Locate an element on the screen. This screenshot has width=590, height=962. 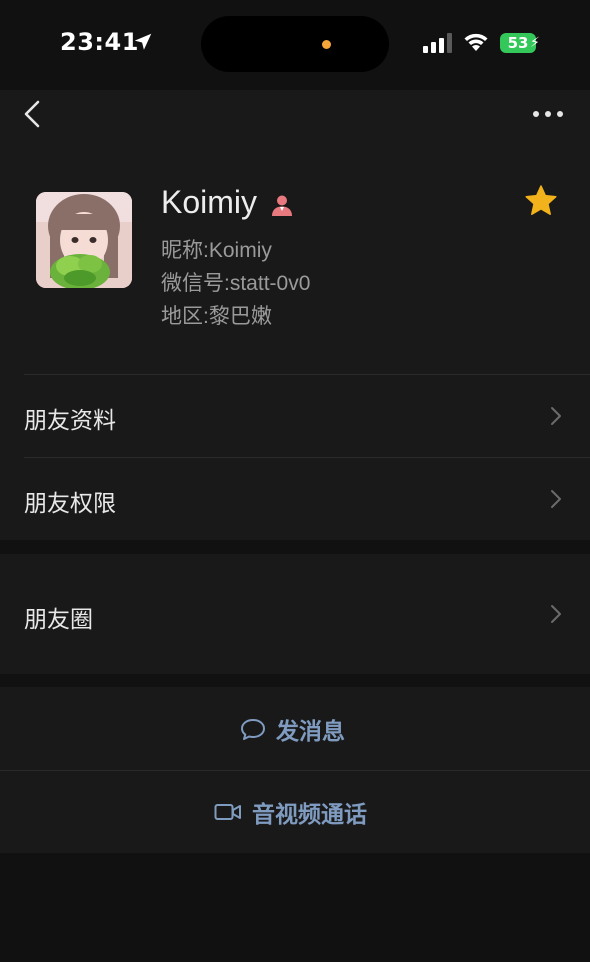
row-label: 朋友权限 is located at coordinates (70, 504).